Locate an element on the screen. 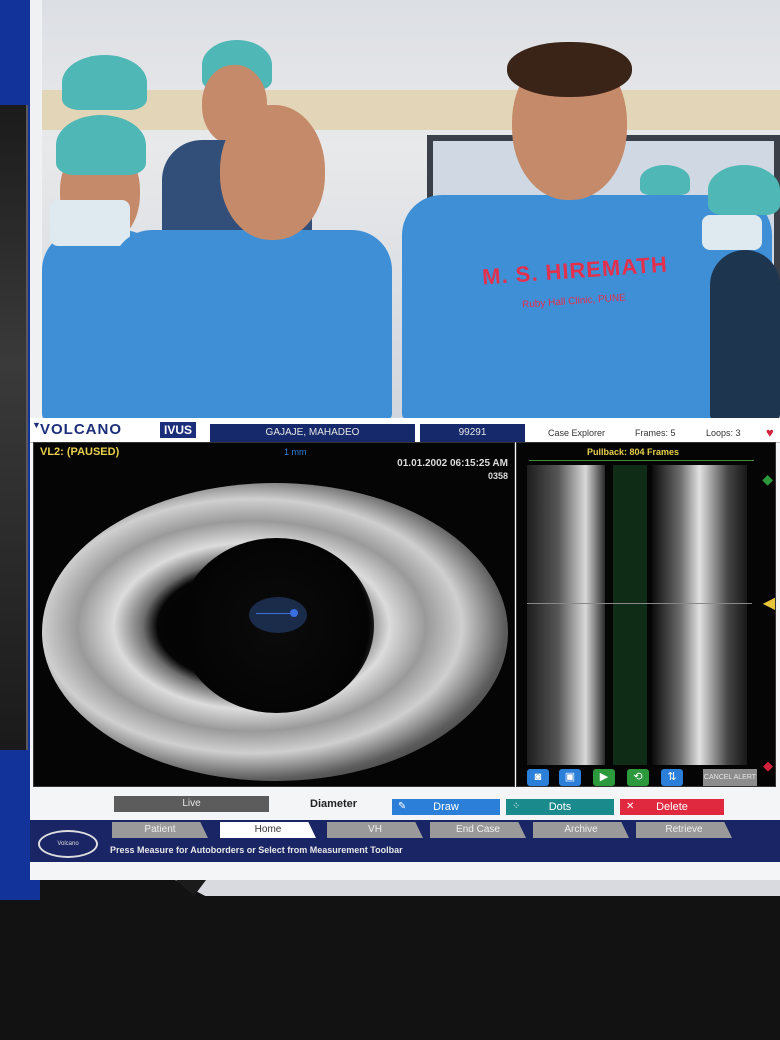 The image size is (780, 1040). monitor-stand is located at coordinates (477, 888).